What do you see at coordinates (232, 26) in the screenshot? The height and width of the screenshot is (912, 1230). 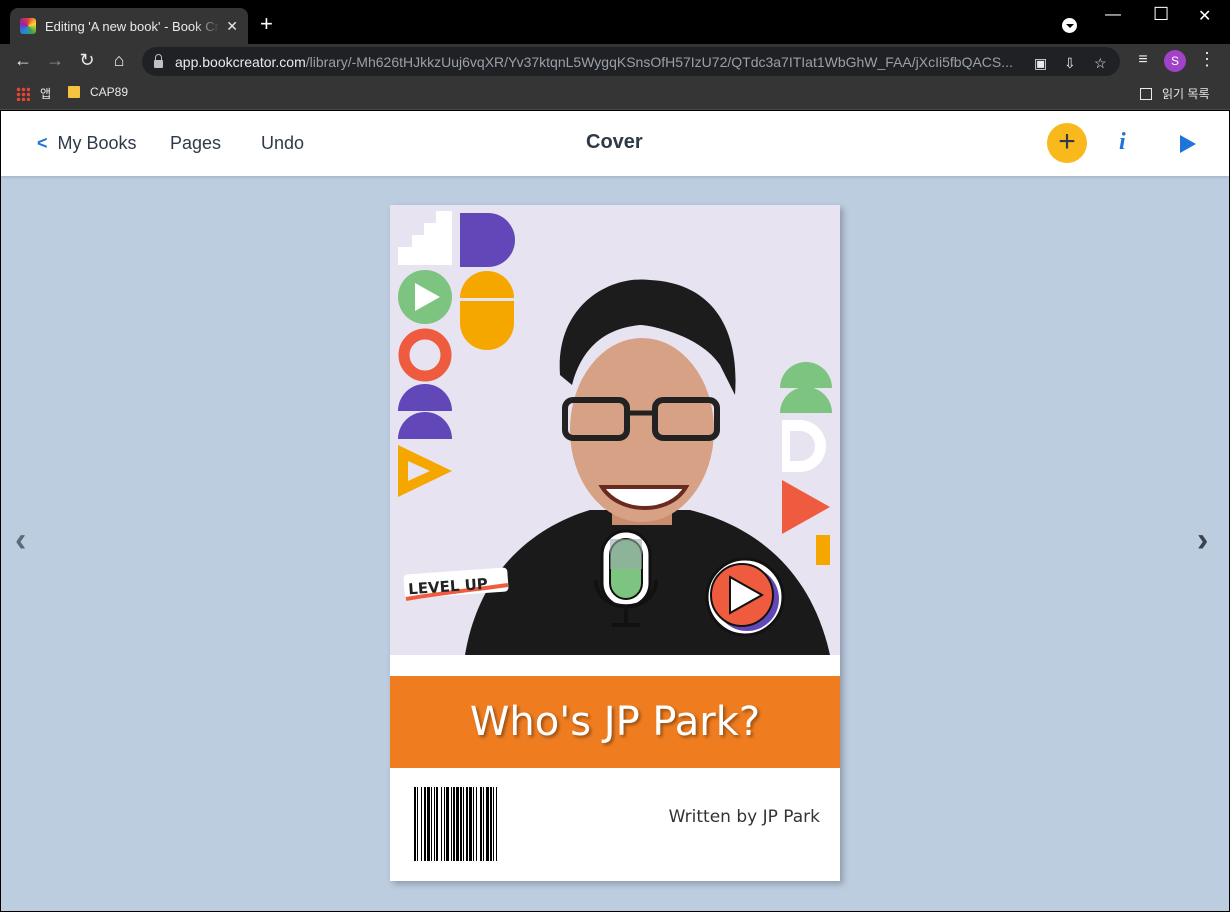 I see `close-tab-icon: ✕` at bounding box center [232, 26].